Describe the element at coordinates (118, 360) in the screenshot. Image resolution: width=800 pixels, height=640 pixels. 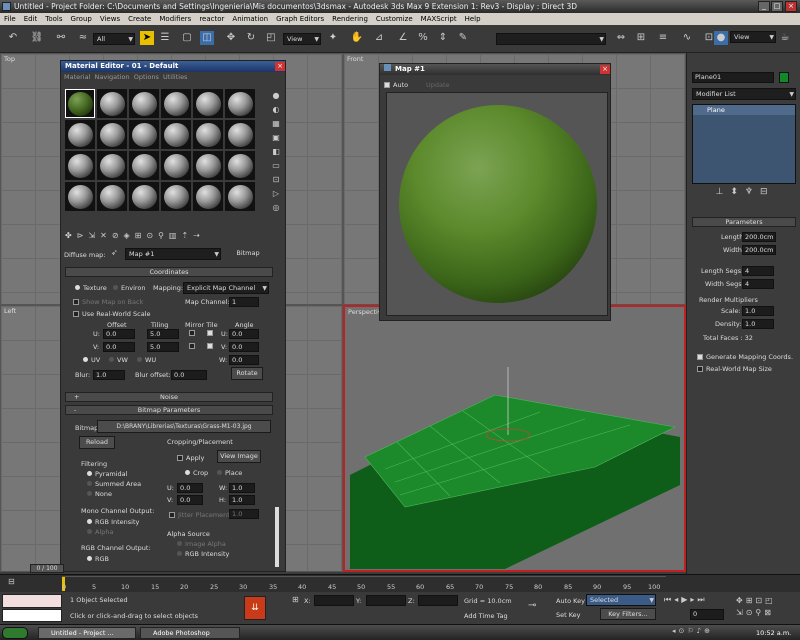
I see `vw-radio: VW` at that location.